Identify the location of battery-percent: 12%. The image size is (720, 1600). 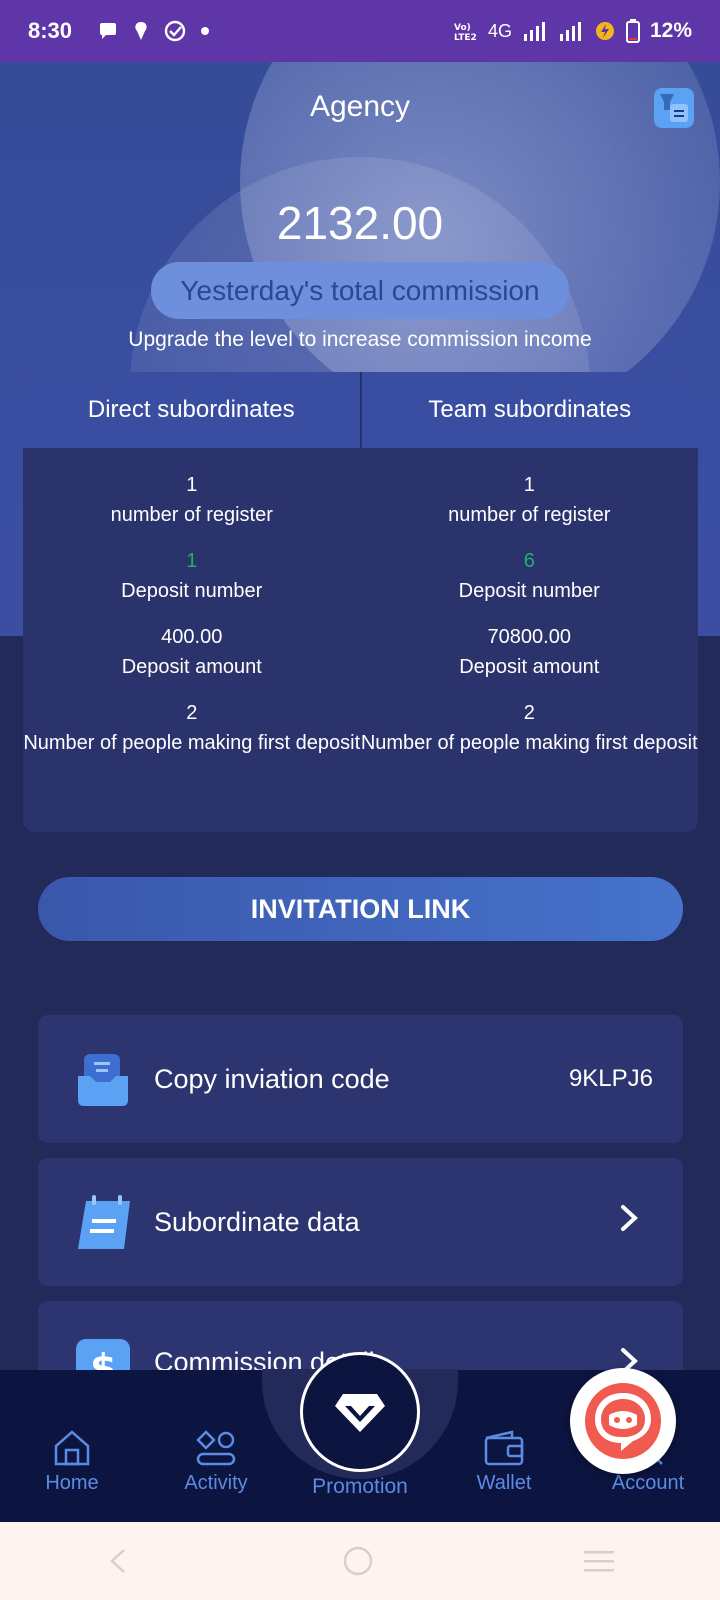
(670, 30).